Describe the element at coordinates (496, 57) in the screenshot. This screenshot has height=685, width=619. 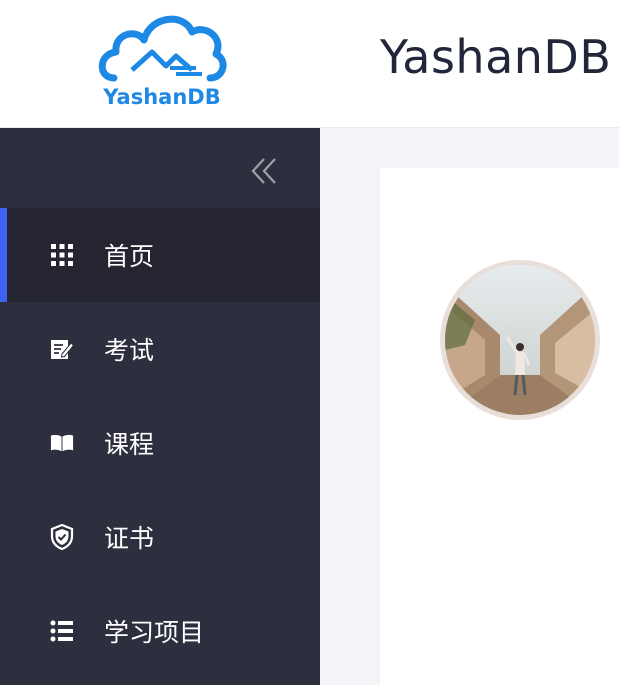
I see `app-title: YashanDB` at that location.